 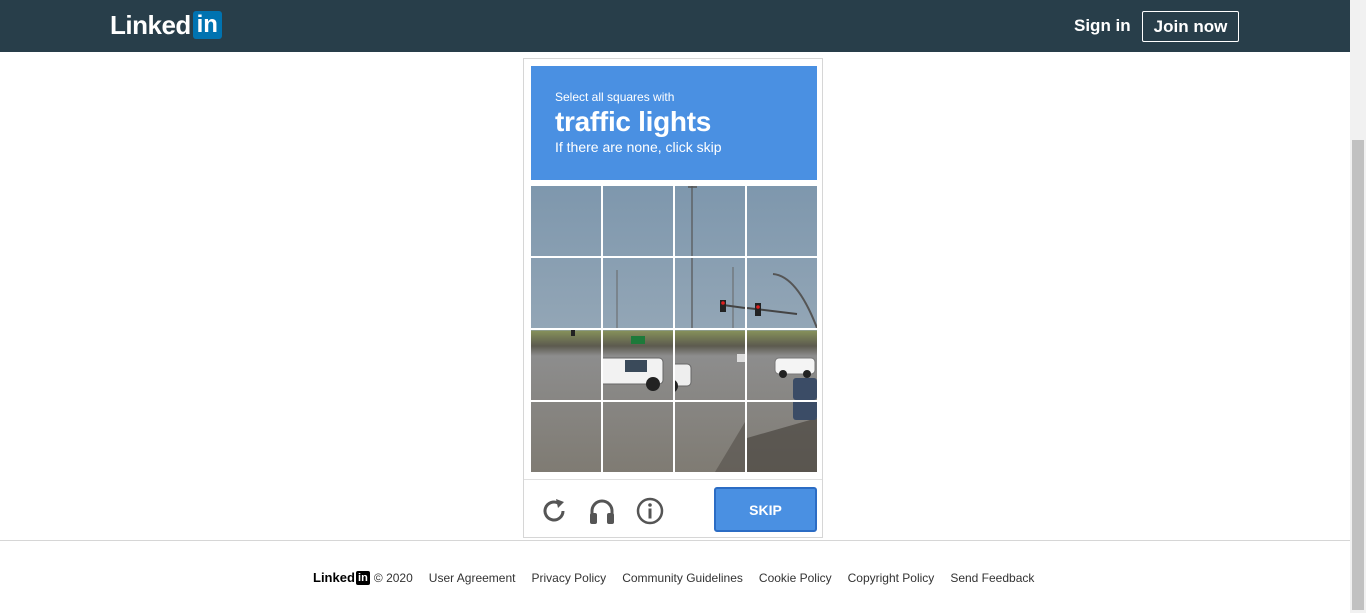 I want to click on instruction-hint: If there are none, click skip, so click(x=638, y=147).